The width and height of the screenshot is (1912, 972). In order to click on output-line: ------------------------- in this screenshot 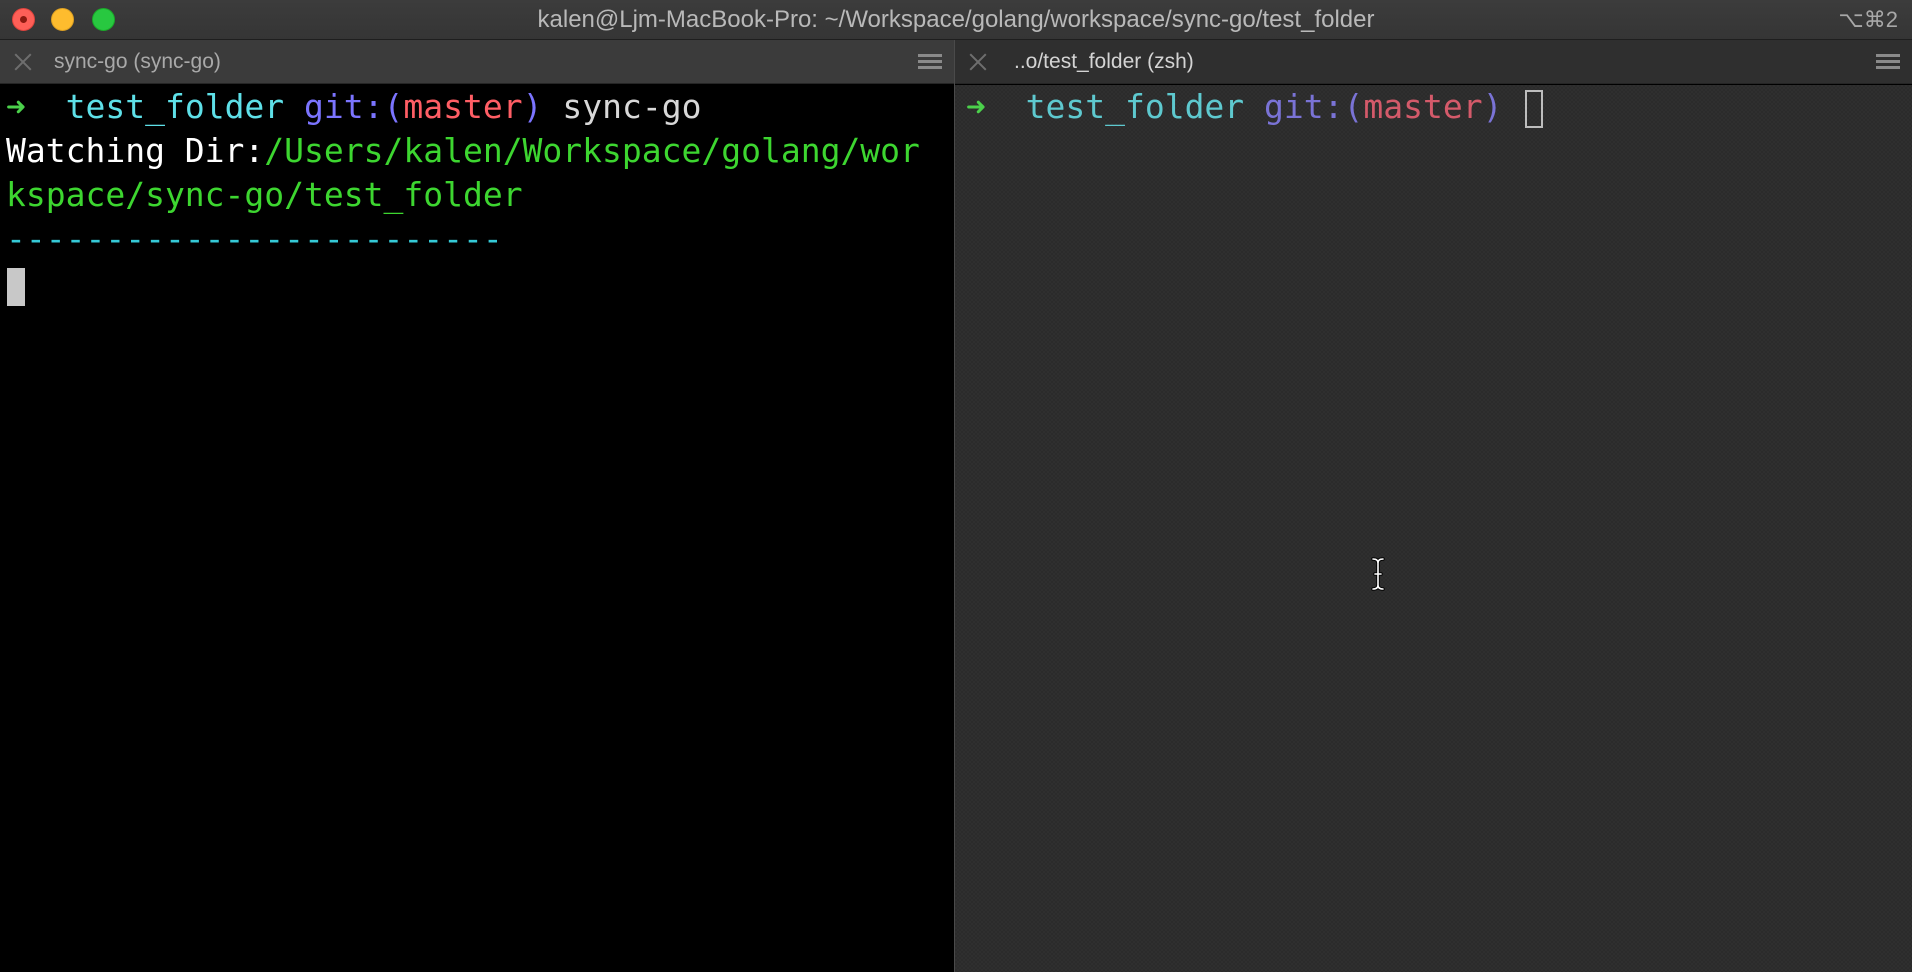, I will do `click(254, 239)`.